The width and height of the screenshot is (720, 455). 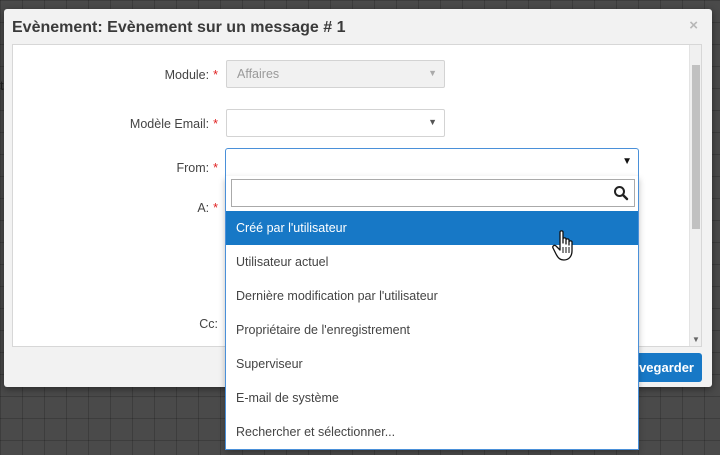 What do you see at coordinates (432, 296) in the screenshot?
I see `option-last-modified-by-user: Dernière modification par l'utilisateur` at bounding box center [432, 296].